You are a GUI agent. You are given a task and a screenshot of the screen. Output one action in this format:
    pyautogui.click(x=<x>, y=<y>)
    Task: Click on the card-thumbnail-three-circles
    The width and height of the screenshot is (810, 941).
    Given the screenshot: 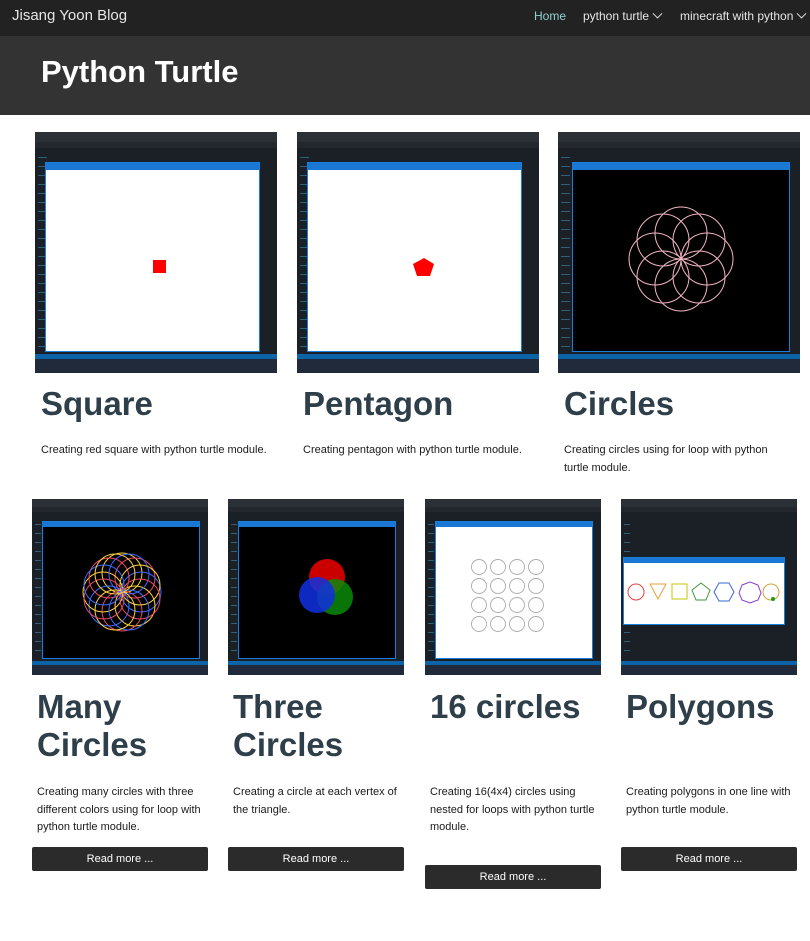 What is the action you would take?
    pyautogui.click(x=316, y=587)
    